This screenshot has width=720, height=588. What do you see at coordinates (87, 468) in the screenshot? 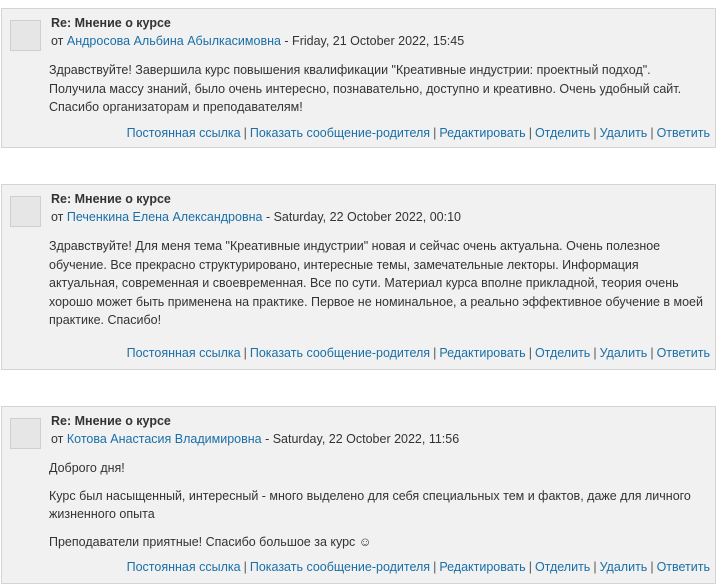
I see `post-paragraph: Доброго дня!` at bounding box center [87, 468].